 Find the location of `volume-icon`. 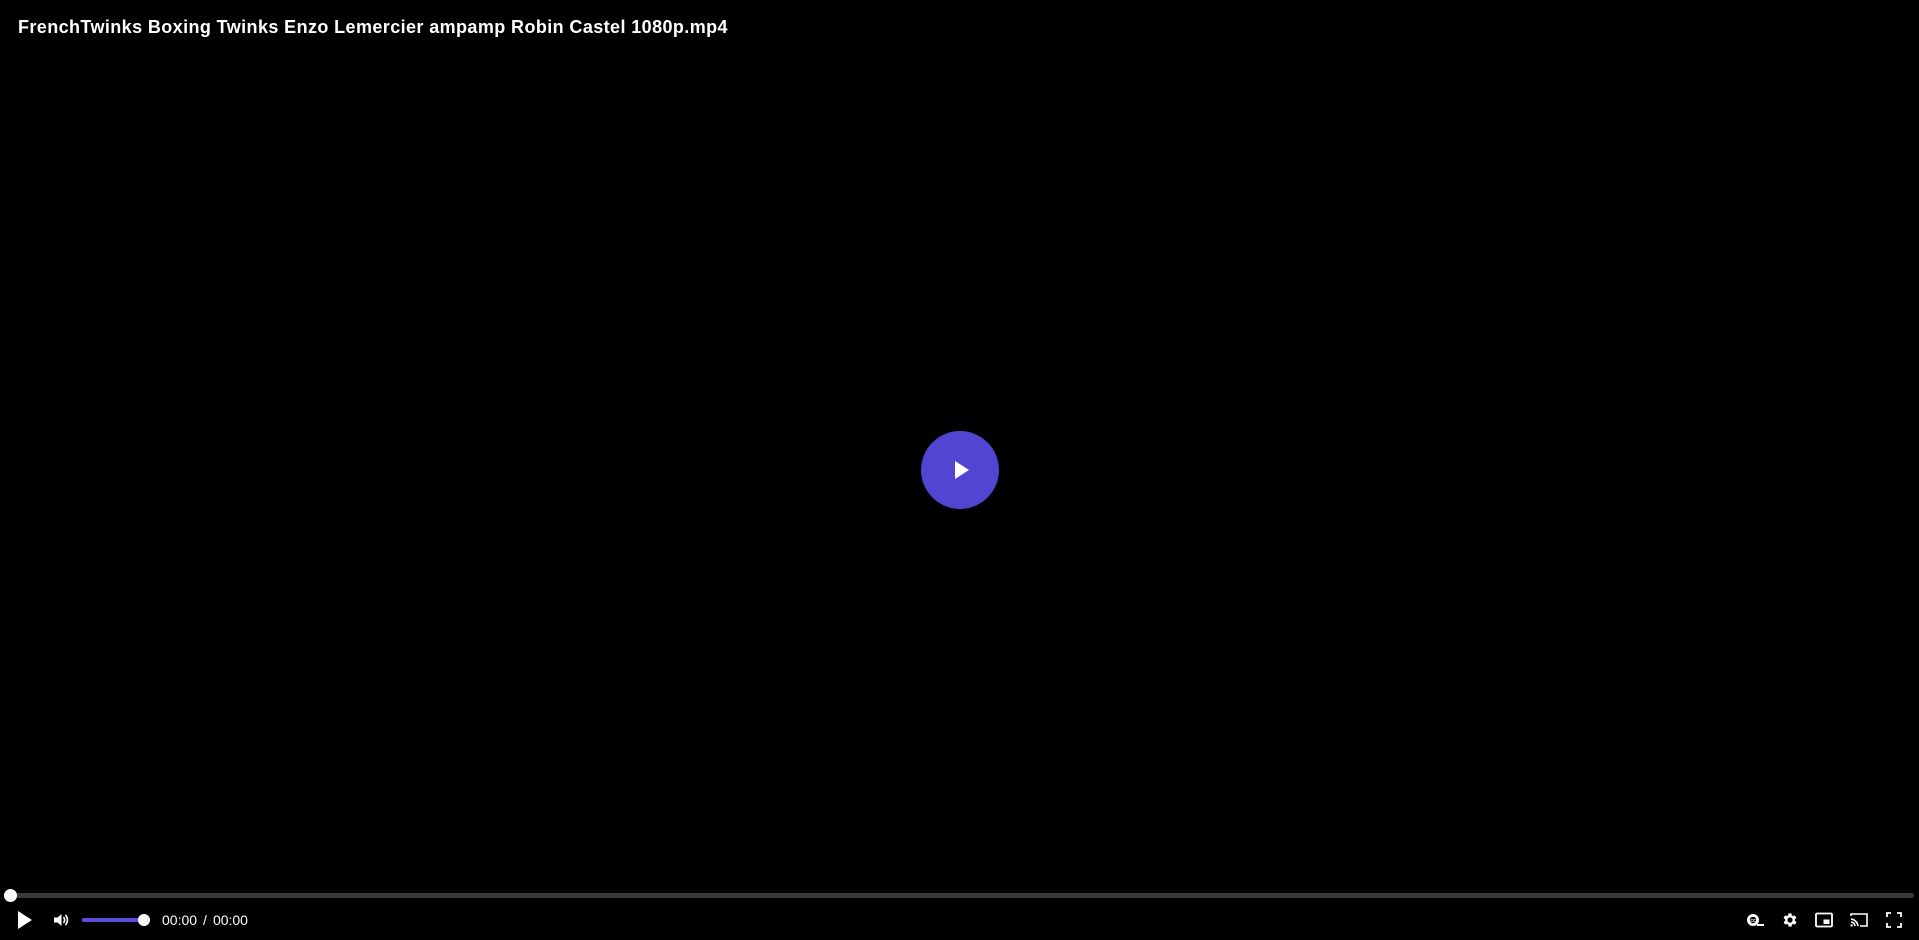

volume-icon is located at coordinates (61, 920).